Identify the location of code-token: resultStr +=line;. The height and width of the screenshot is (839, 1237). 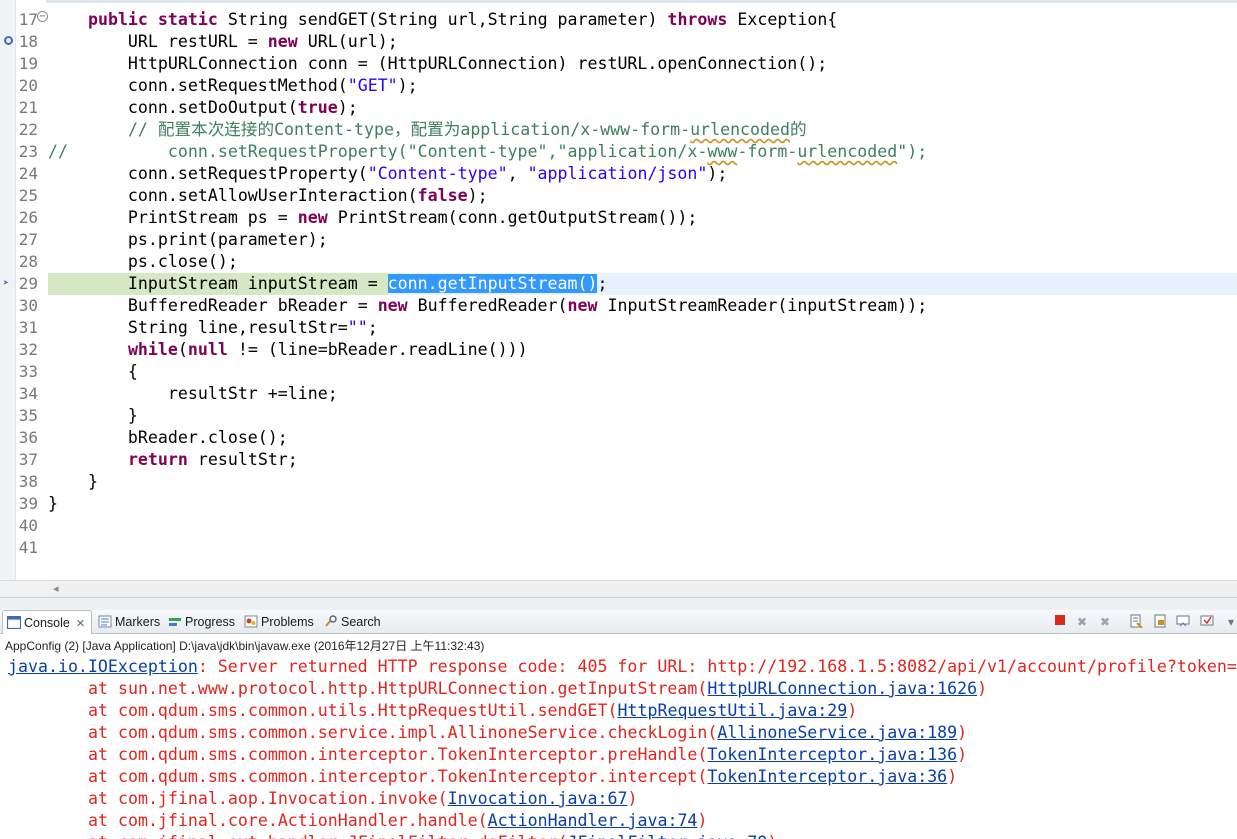
(193, 393).